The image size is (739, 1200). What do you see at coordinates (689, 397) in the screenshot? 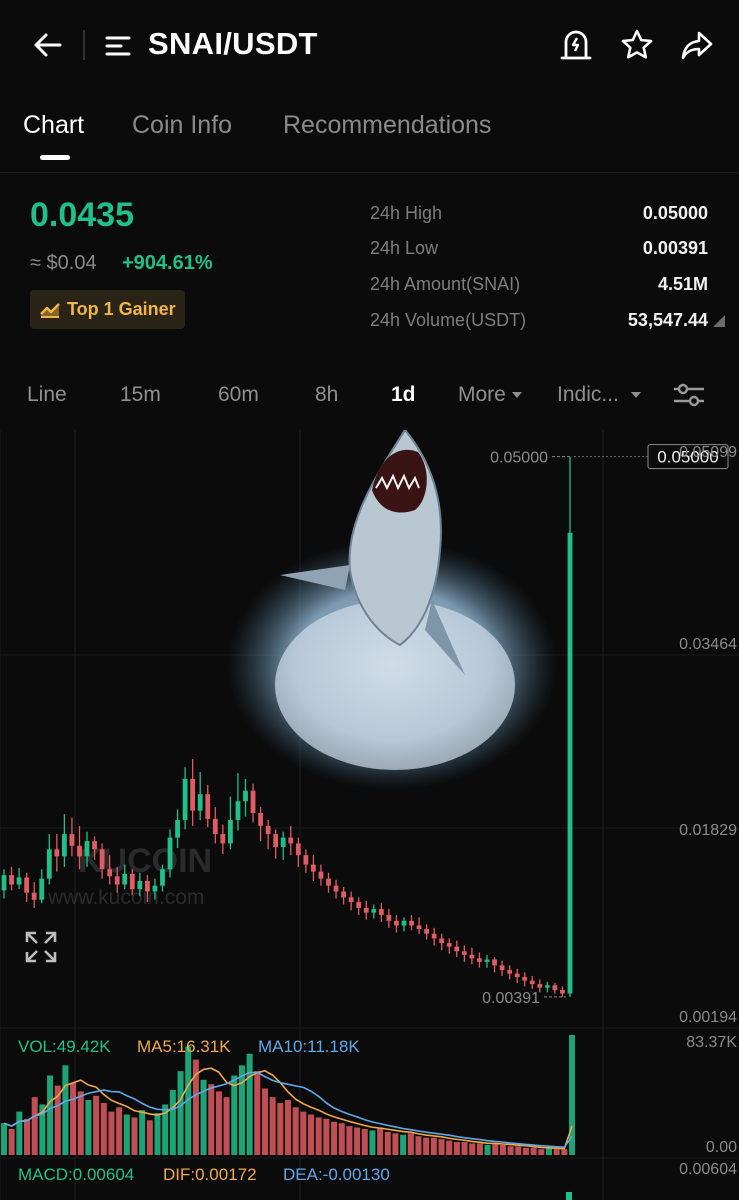
I see `settings-sliders-icon` at bounding box center [689, 397].